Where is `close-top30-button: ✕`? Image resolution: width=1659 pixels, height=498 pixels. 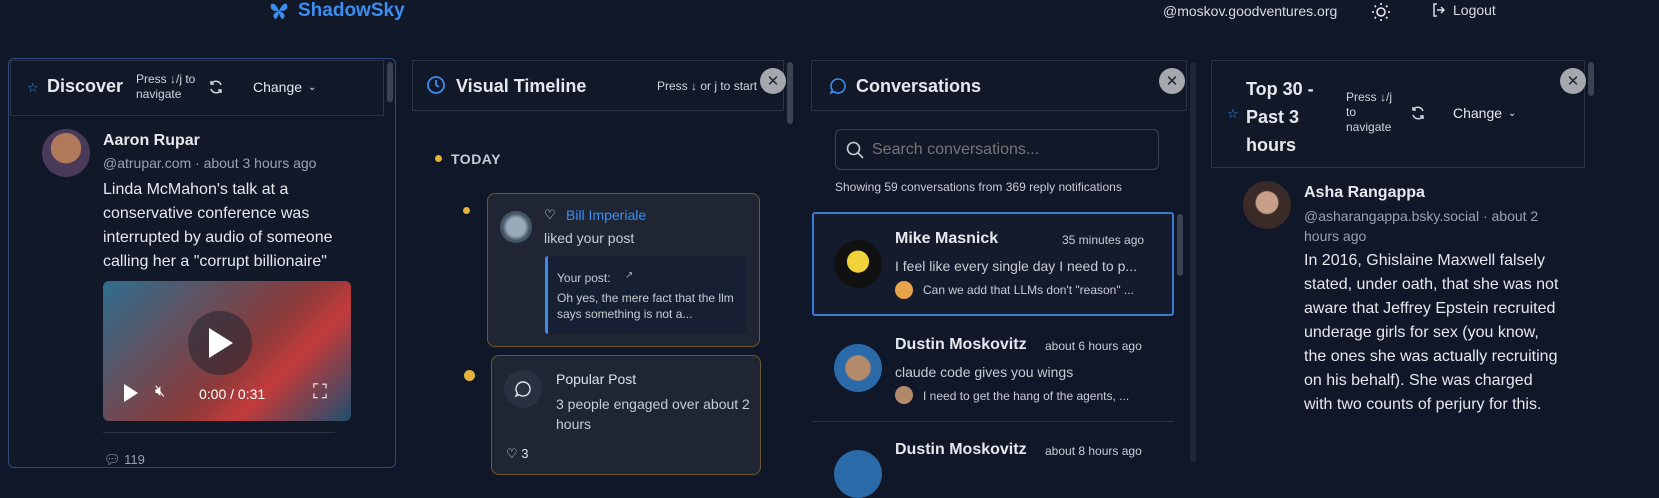 close-top30-button: ✕ is located at coordinates (1573, 81).